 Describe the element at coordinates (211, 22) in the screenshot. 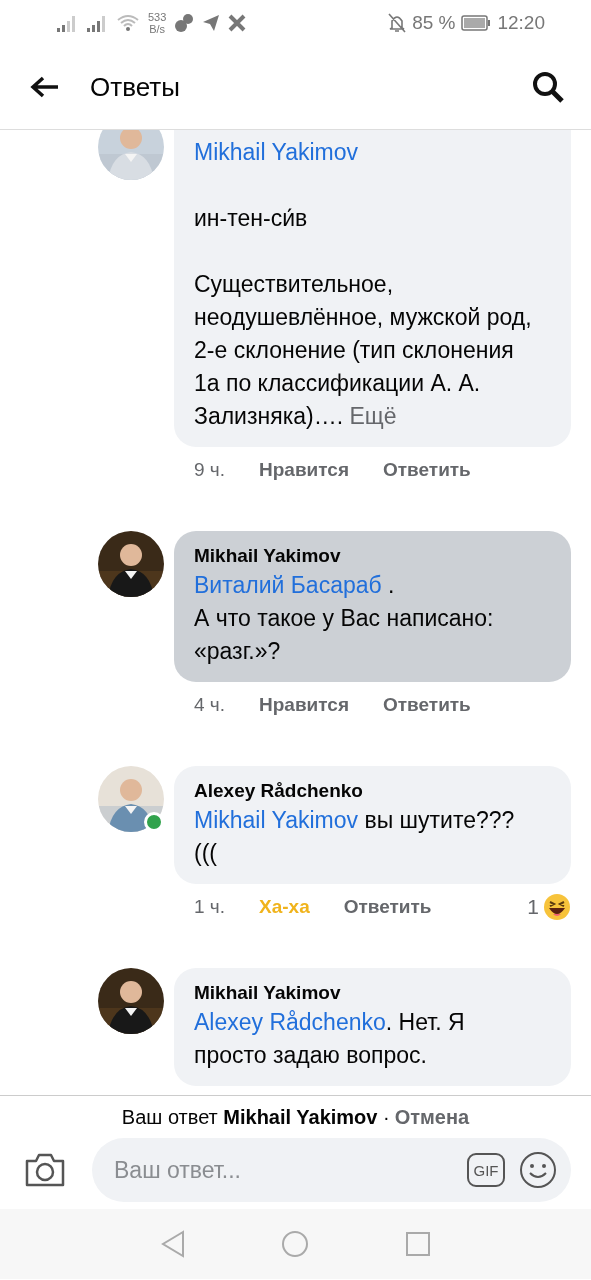

I see `paper-plane-icon` at that location.